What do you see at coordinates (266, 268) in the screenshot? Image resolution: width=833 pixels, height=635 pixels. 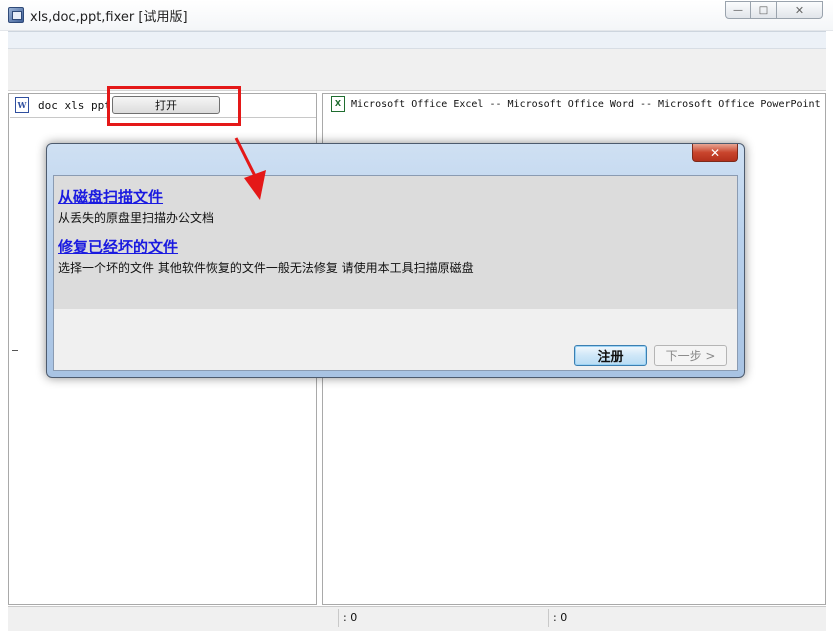 I see `repair-file-description: 选择一个坏的文件 其他软件恢复的文件一般无法修复 请使用本工具扫描原磁盘` at bounding box center [266, 268].